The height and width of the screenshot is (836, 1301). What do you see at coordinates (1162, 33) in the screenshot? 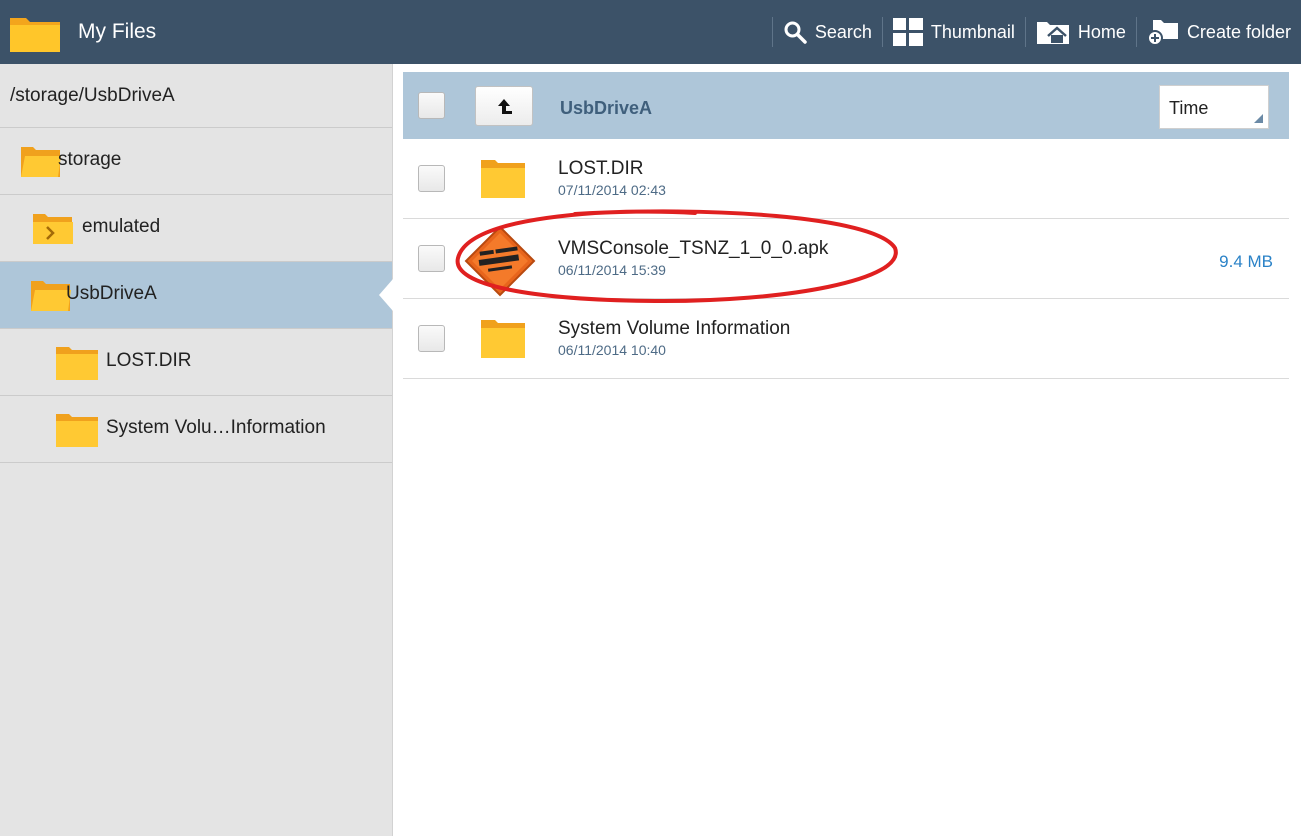
I see `create-folder-icon` at bounding box center [1162, 33].